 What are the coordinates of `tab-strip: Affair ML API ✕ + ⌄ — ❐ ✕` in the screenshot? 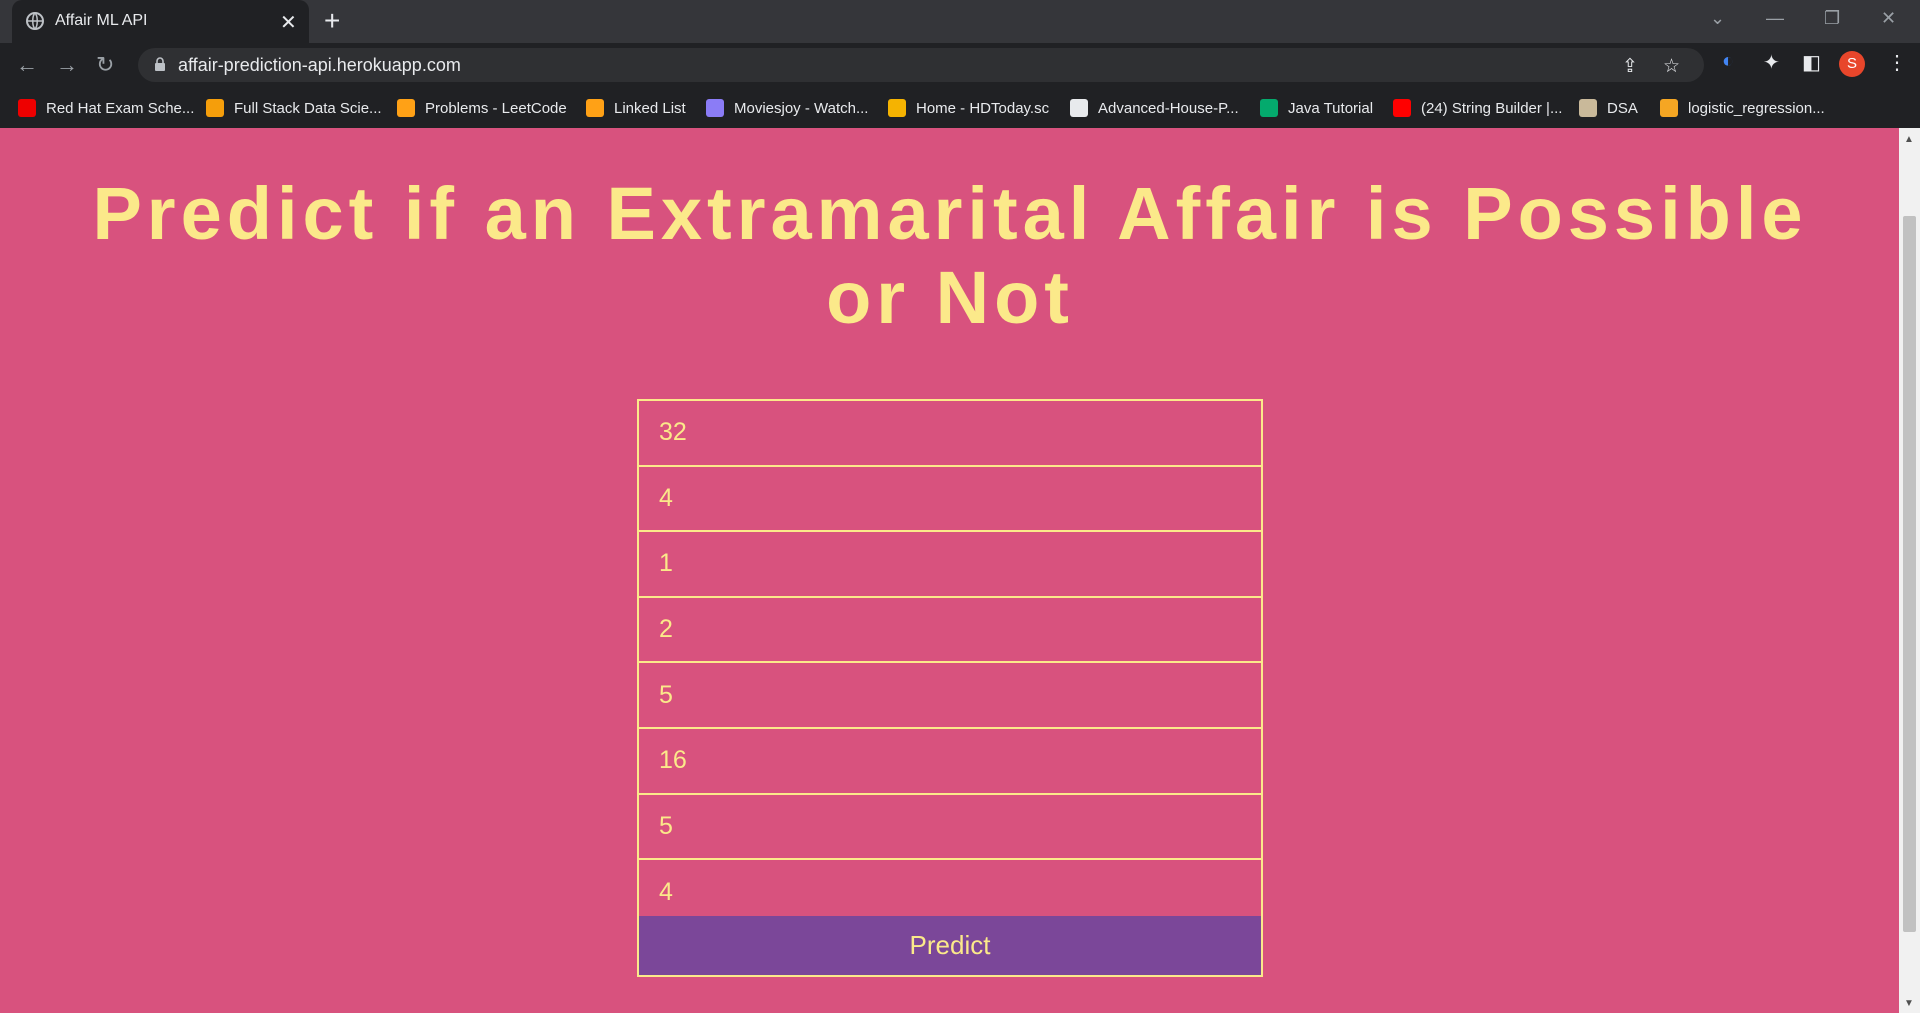 It's located at (960, 21).